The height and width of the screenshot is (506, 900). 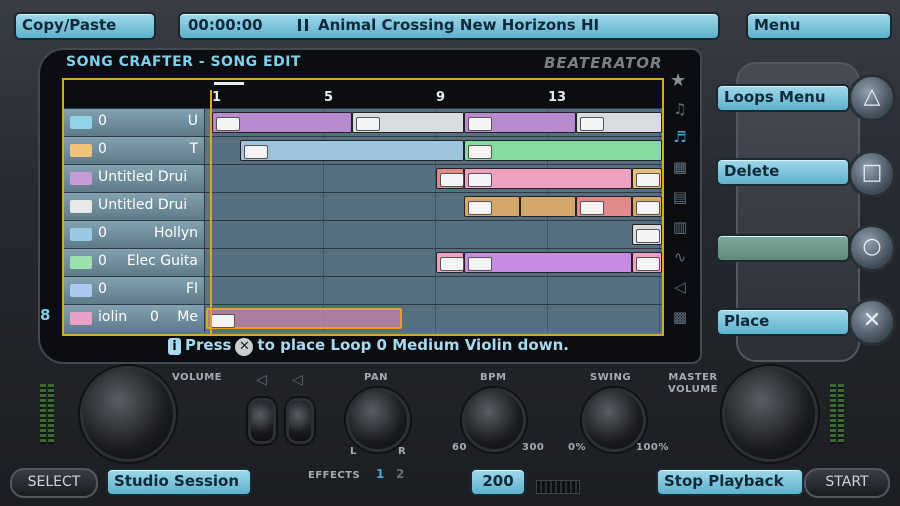 What do you see at coordinates (85, 26) in the screenshot?
I see `copy-paste-button: Copy/Paste` at bounding box center [85, 26].